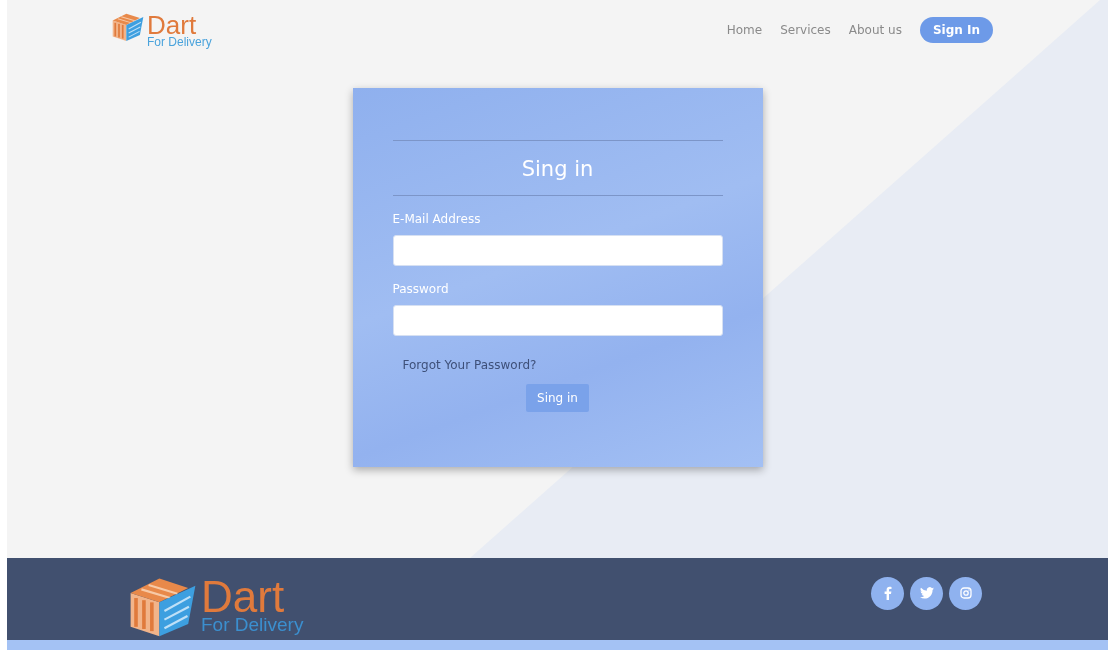 This screenshot has width=1108, height=650. What do you see at coordinates (421, 289) in the screenshot?
I see `field-label: Password` at bounding box center [421, 289].